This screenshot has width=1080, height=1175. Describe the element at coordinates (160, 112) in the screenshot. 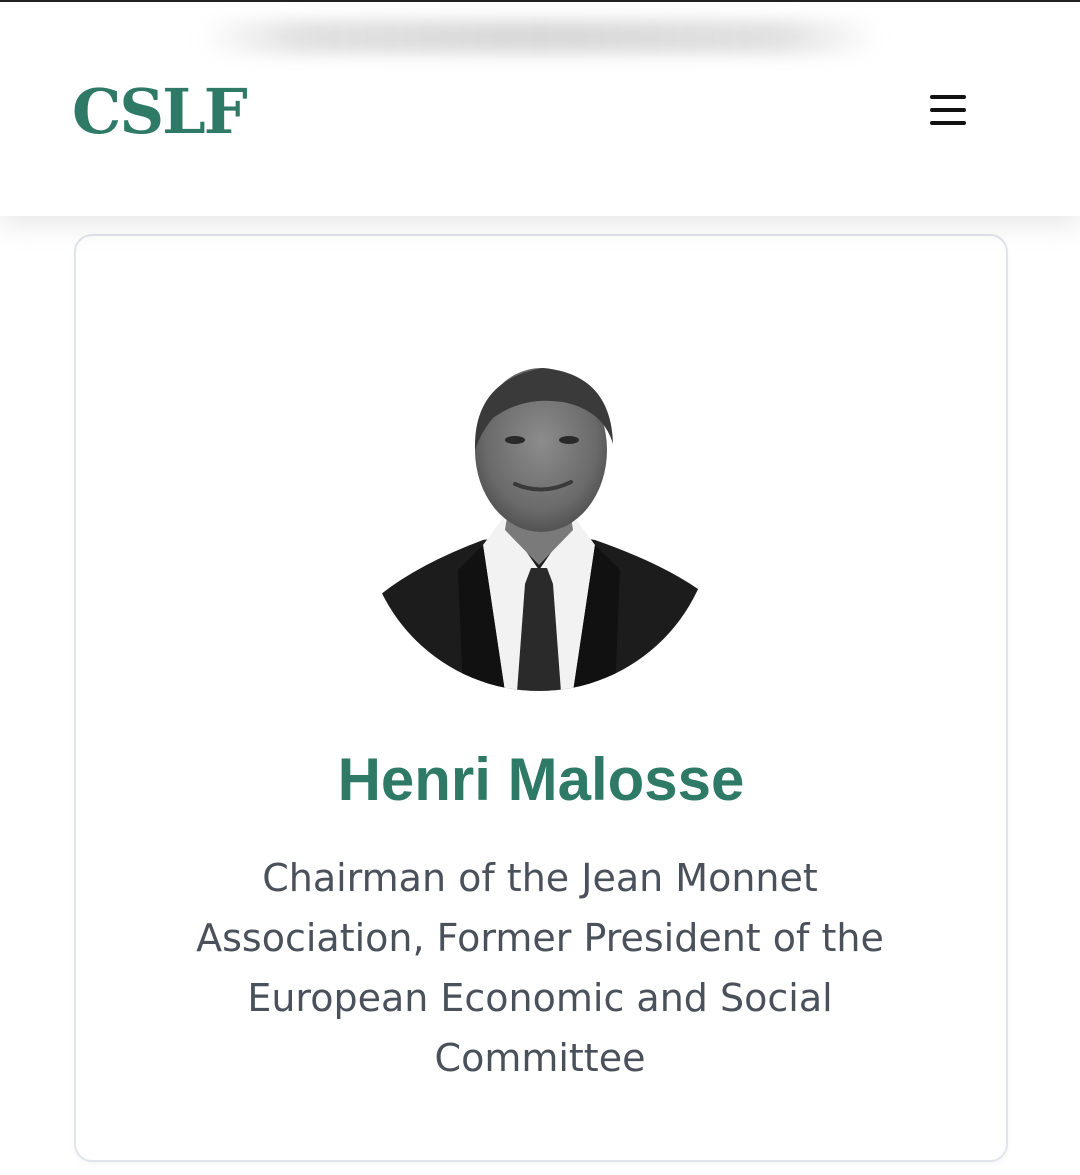

I see `site-logo: CSLF` at that location.